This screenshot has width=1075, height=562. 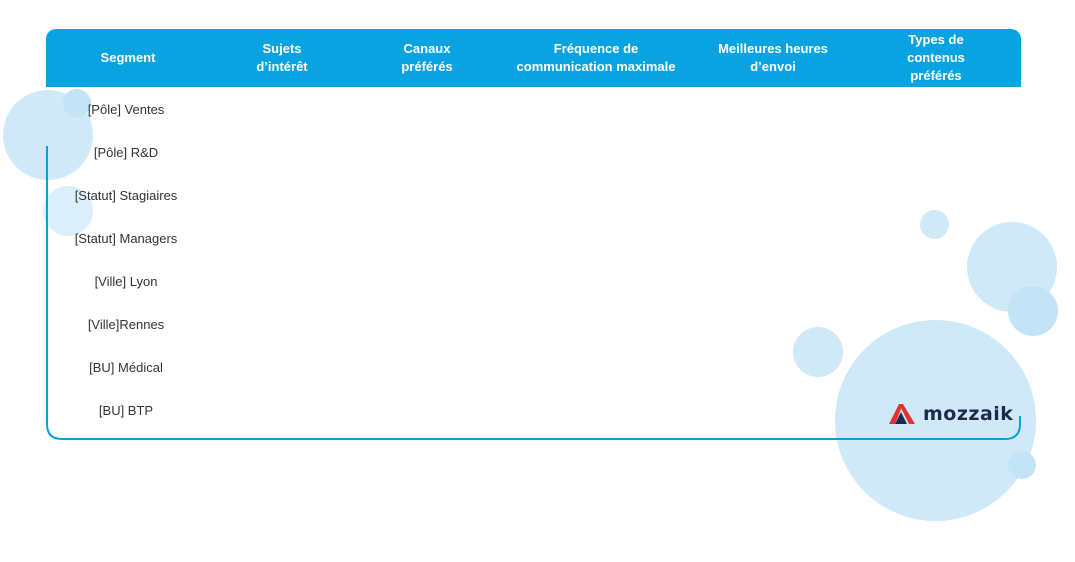 I want to click on segment-row: [Statut] Stagiaires, so click(x=126, y=195).